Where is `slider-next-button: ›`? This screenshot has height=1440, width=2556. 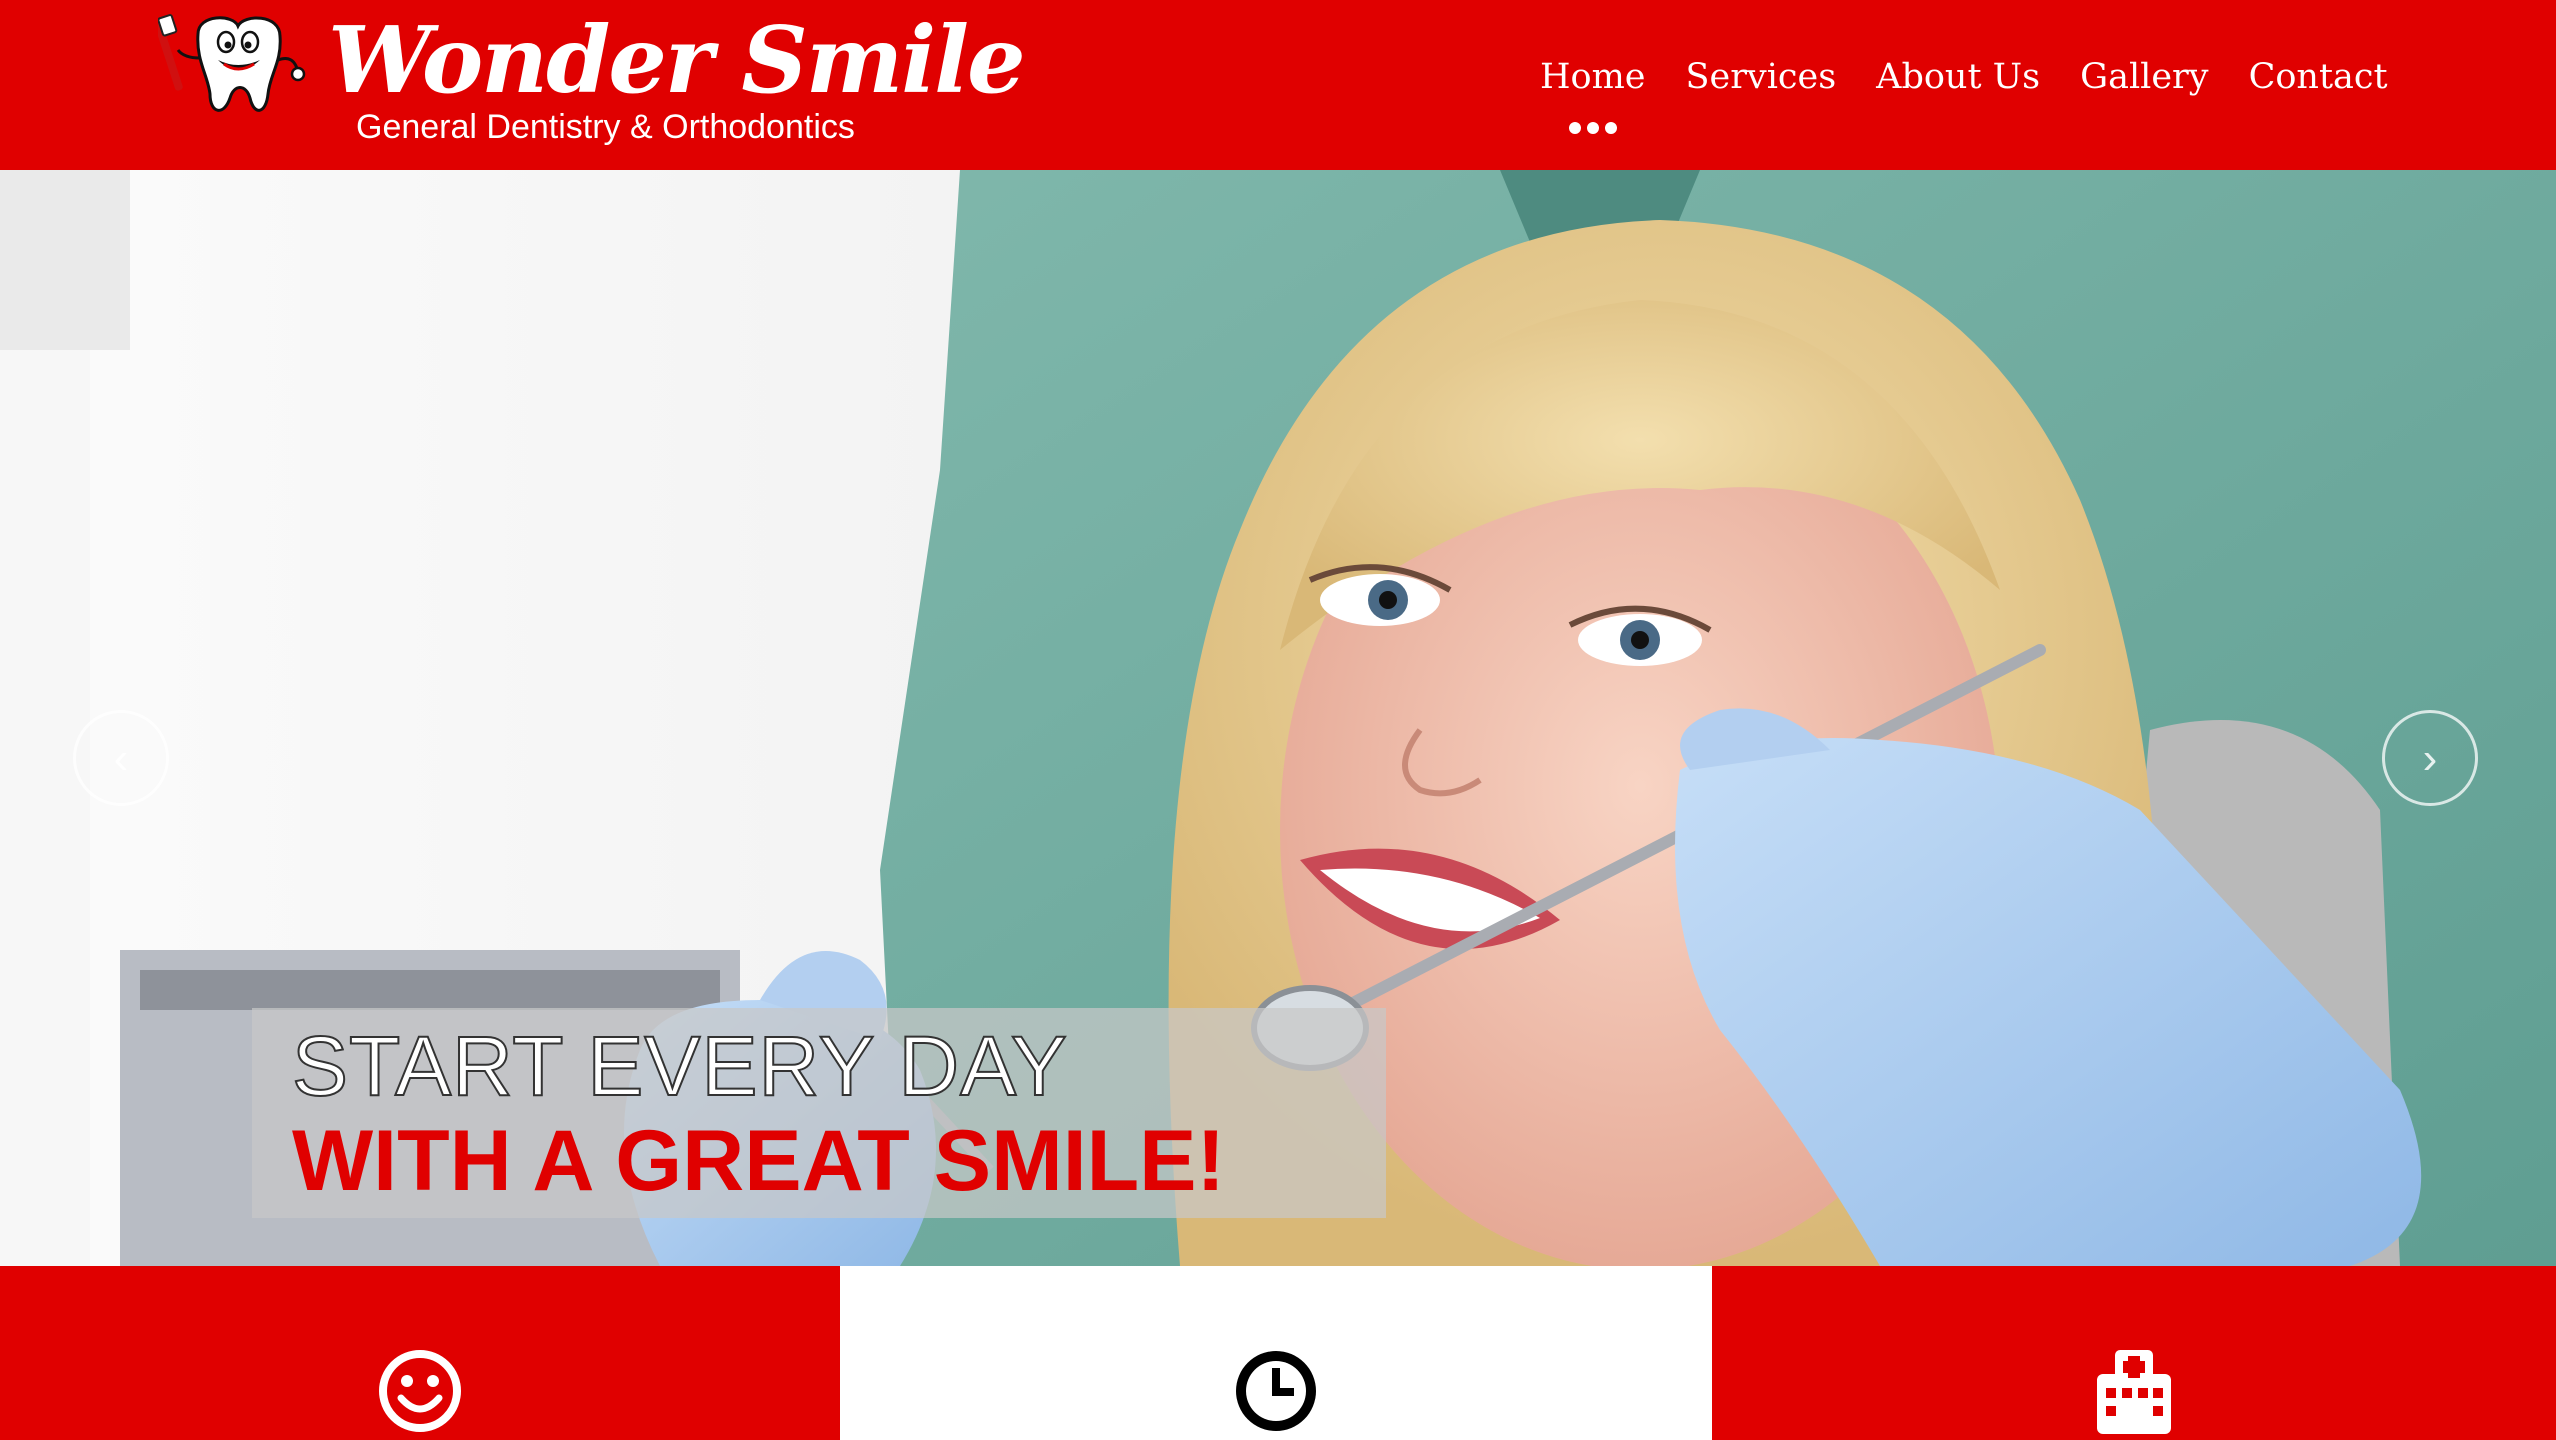 slider-next-button: › is located at coordinates (2430, 758).